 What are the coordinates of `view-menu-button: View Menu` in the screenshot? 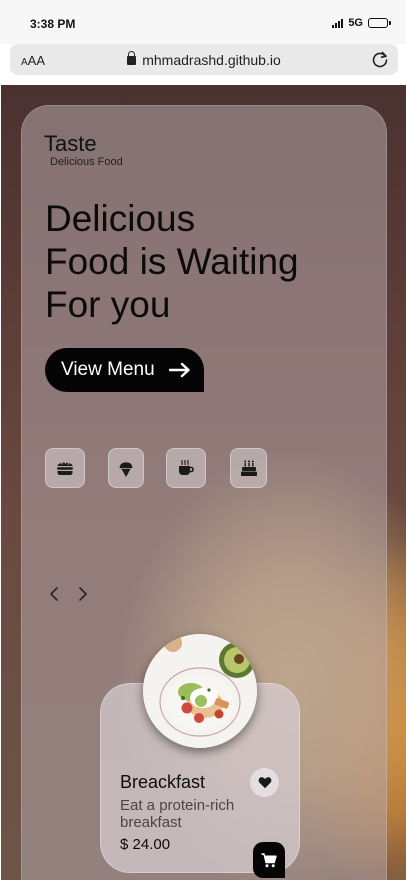 It's located at (124, 370).